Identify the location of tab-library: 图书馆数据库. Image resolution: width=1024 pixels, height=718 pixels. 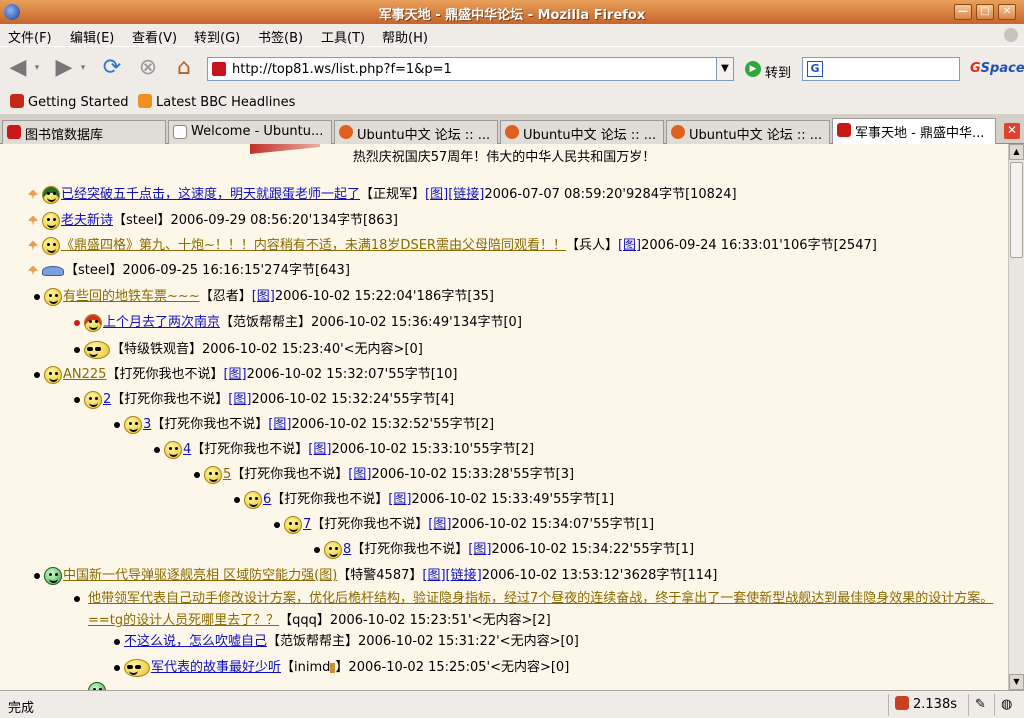
(84, 132).